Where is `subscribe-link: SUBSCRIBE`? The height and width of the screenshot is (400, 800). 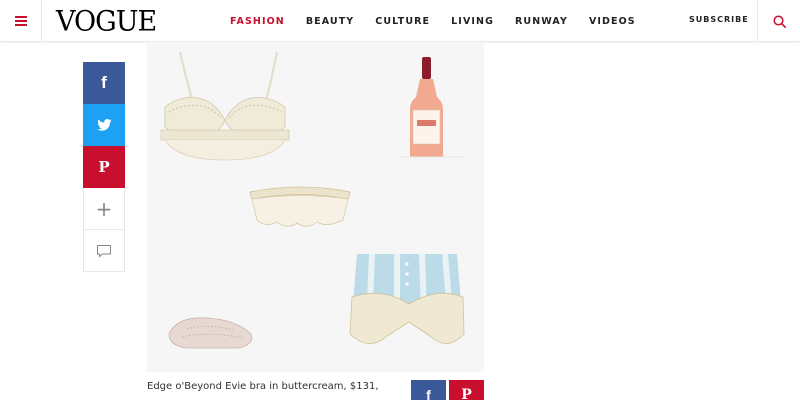
subscribe-link: SUBSCRIBE is located at coordinates (719, 19).